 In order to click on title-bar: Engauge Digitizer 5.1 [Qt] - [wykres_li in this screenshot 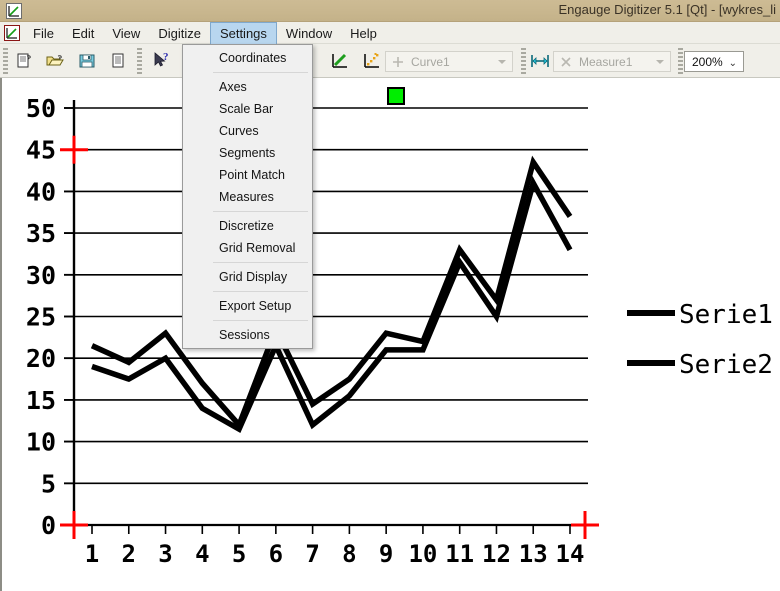, I will do `click(390, 11)`.